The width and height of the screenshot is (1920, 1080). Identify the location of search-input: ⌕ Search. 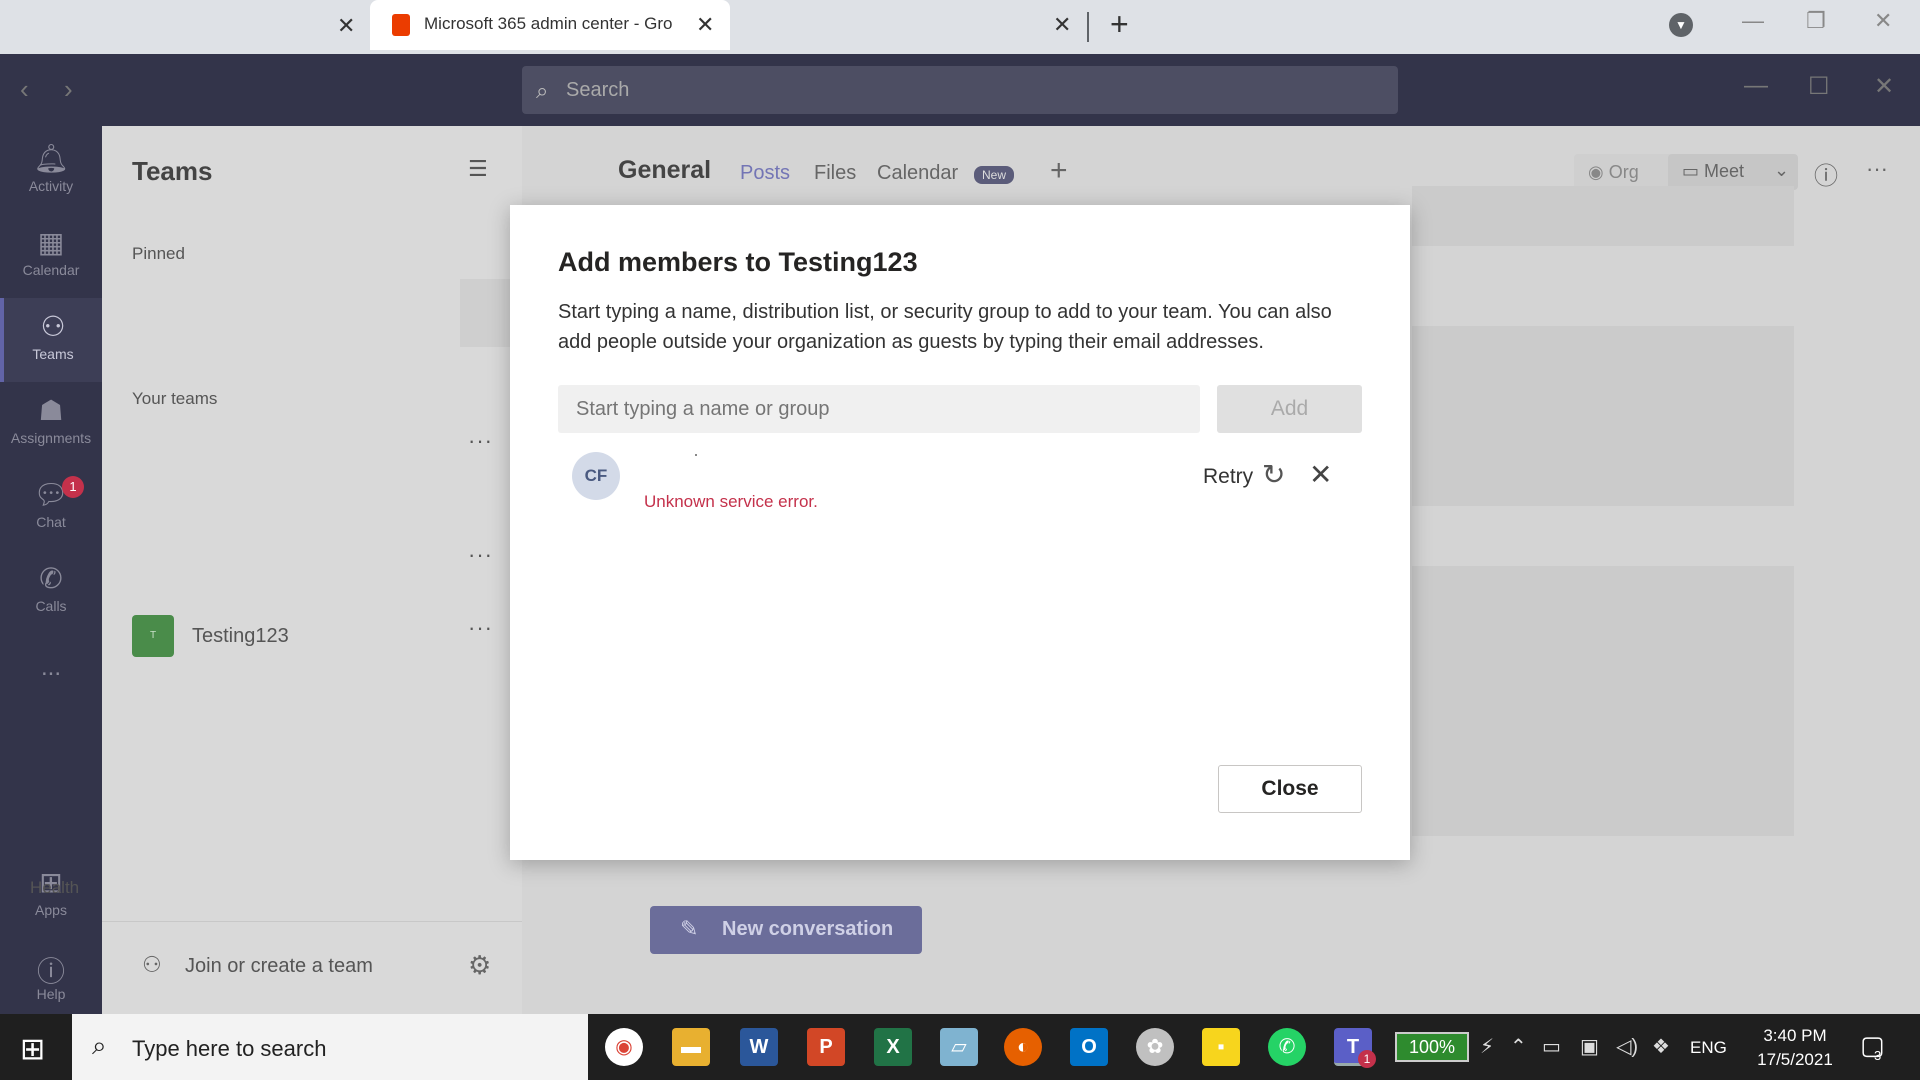
(960, 90).